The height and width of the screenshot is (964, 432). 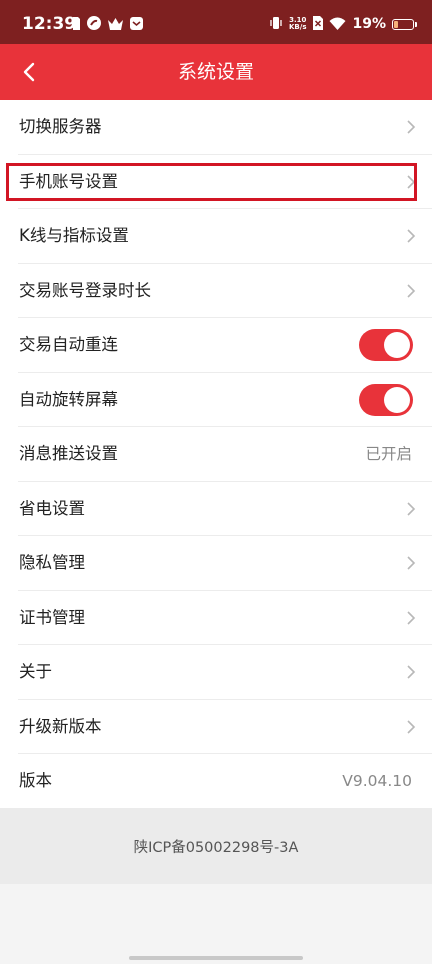 I want to click on status-left-icons, so click(x=107, y=24).